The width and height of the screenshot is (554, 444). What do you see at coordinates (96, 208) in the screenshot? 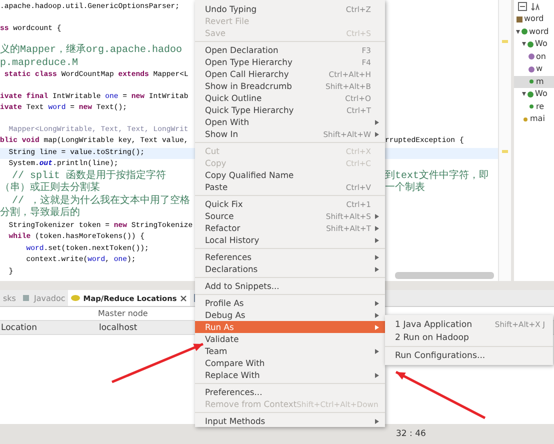
I see `code-line: // ，这就是为什么我在文本中用了空格分割，导致最后的` at bounding box center [96, 208].